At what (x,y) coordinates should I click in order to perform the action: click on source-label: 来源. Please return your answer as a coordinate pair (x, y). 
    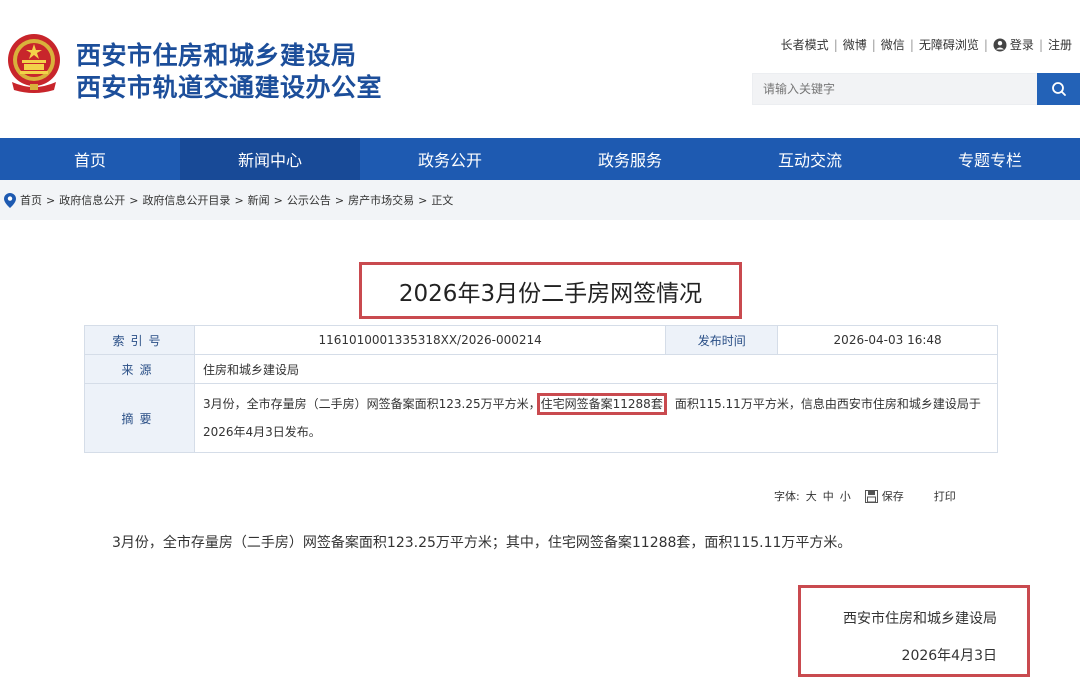
    Looking at the image, I should click on (139, 369).